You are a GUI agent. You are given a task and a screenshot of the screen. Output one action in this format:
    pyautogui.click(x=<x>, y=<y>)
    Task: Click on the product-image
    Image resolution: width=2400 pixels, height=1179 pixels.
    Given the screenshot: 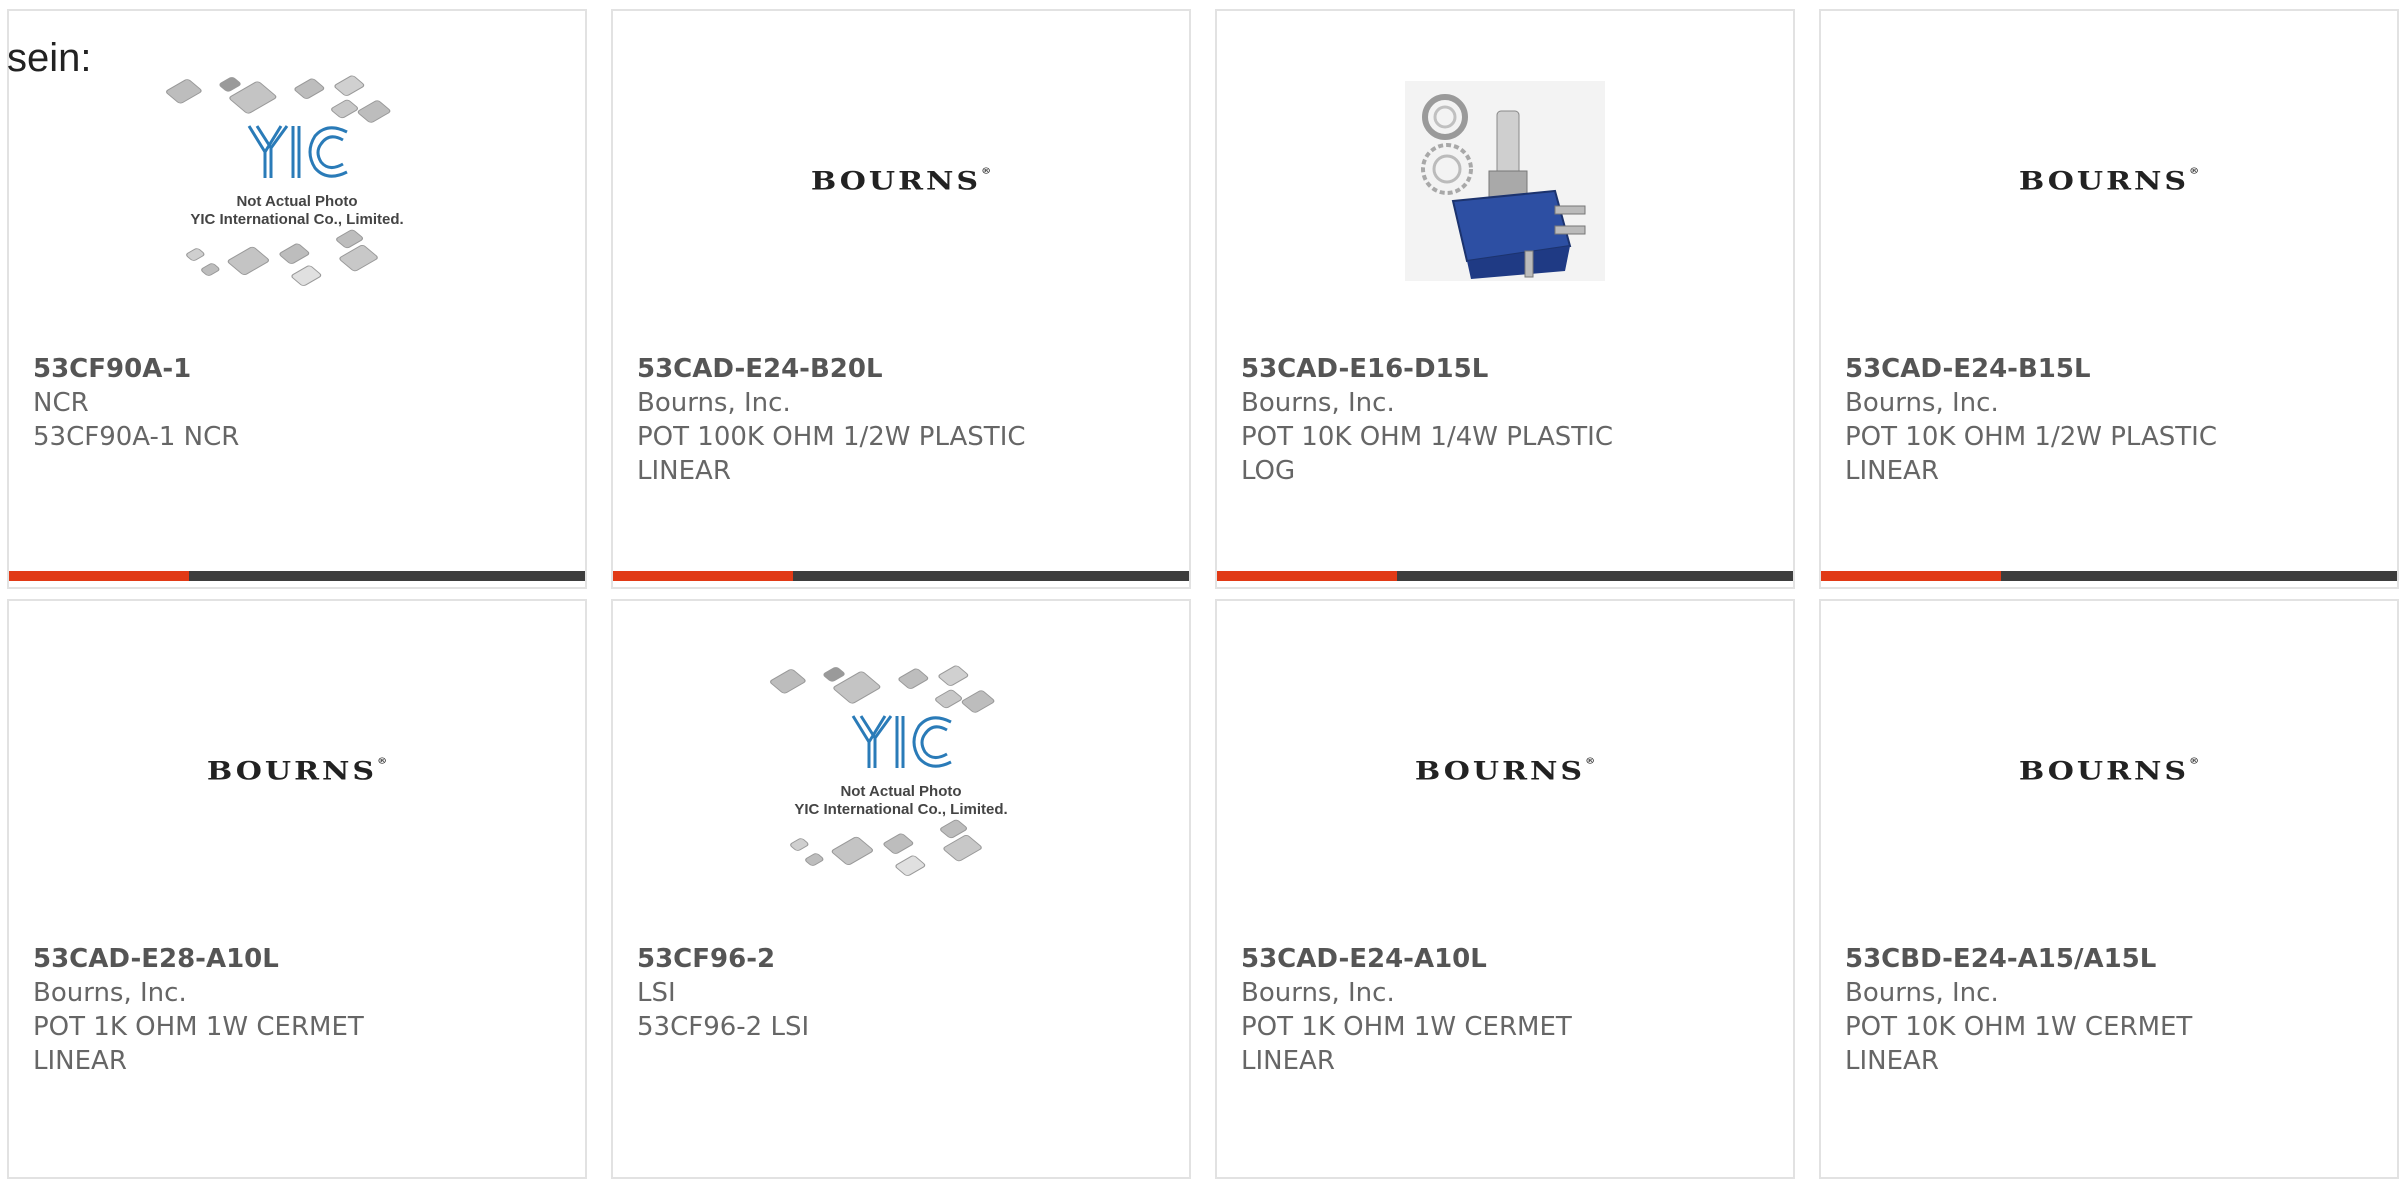 What is the action you would take?
    pyautogui.click(x=1505, y=181)
    